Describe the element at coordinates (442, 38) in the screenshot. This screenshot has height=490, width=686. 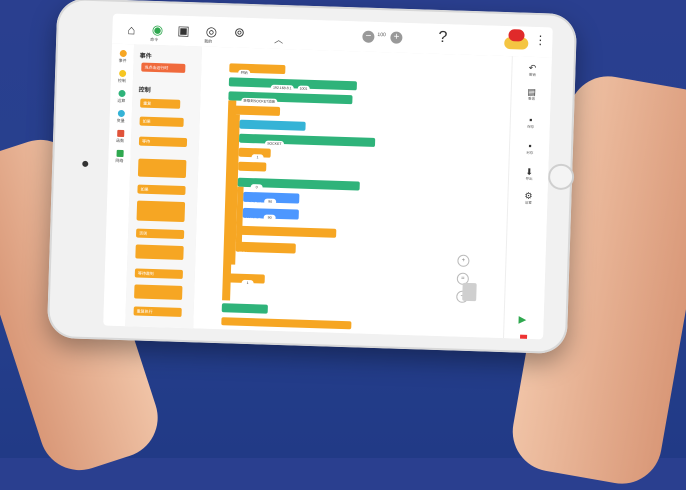
I see `help-icon: ?` at that location.